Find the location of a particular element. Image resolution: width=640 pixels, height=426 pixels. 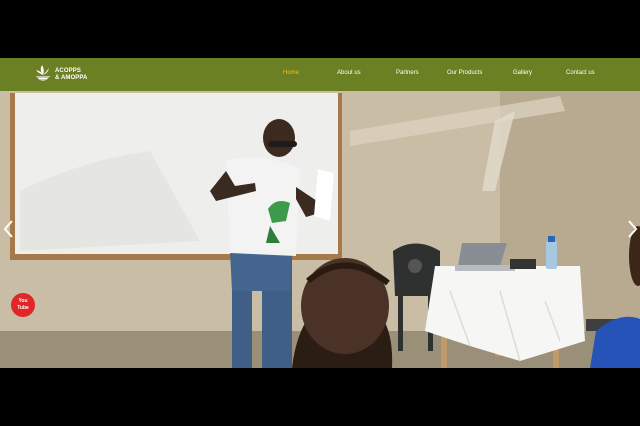

chevron-left-icon is located at coordinates (9, 229).